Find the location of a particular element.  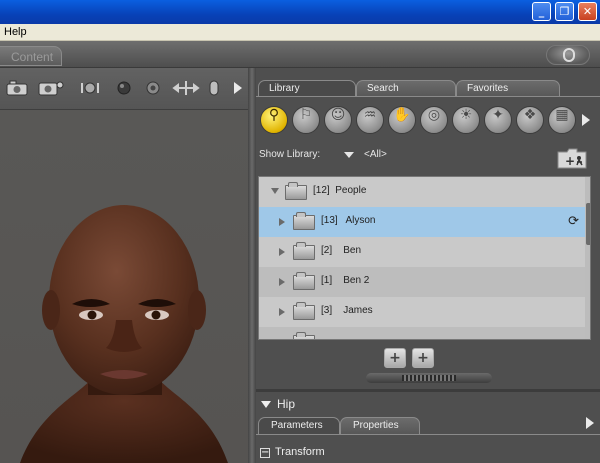

show-library-dropdown-icon is located at coordinates (349, 155).